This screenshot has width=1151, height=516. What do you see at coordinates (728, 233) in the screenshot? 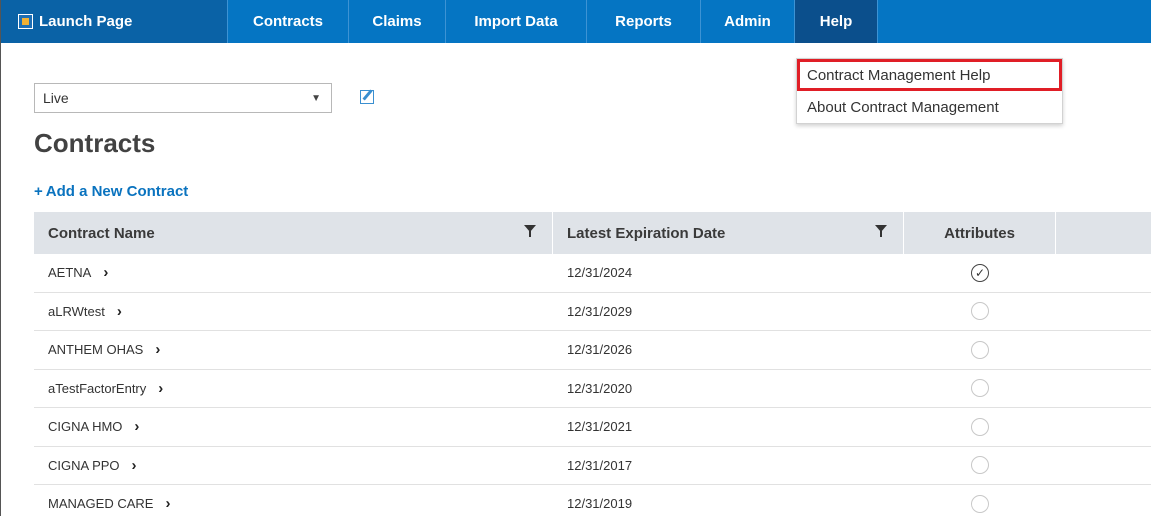
I see `column-header-latest-expiration-date: Latest Expiration Date` at bounding box center [728, 233].